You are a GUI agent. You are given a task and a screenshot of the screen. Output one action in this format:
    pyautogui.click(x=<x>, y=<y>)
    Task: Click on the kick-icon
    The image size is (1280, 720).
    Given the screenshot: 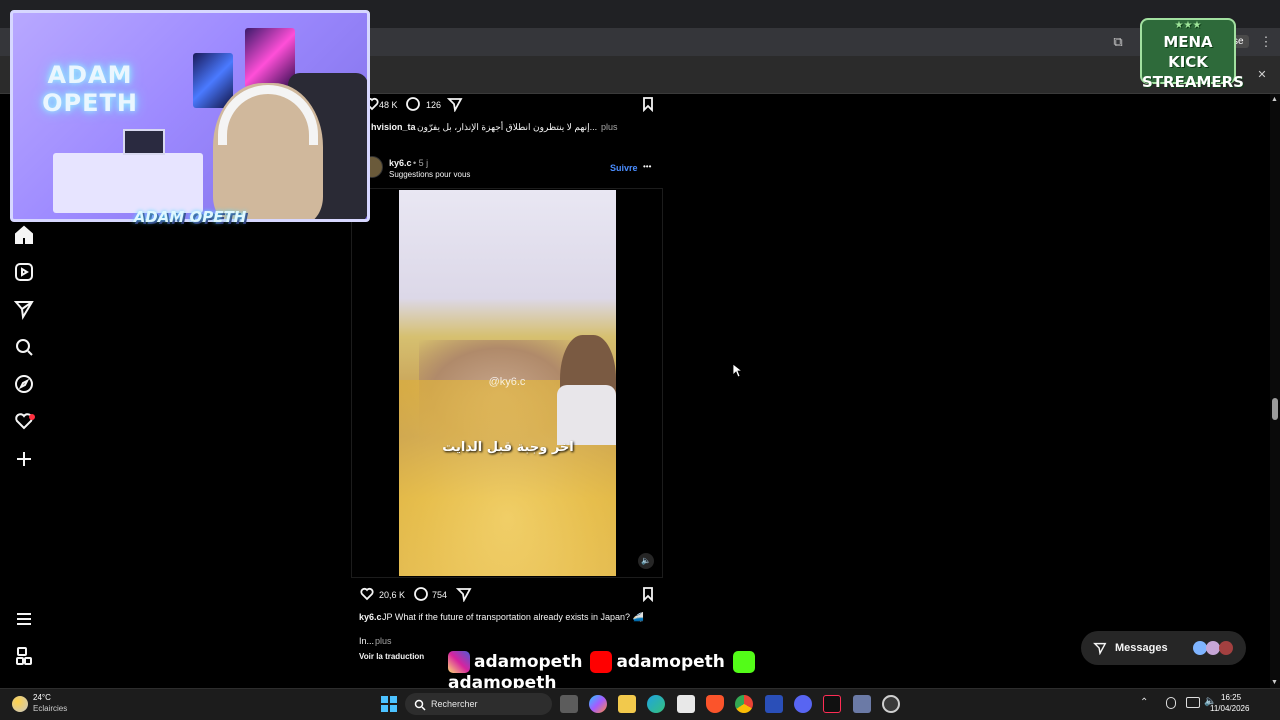 What is the action you would take?
    pyautogui.click(x=743, y=662)
    